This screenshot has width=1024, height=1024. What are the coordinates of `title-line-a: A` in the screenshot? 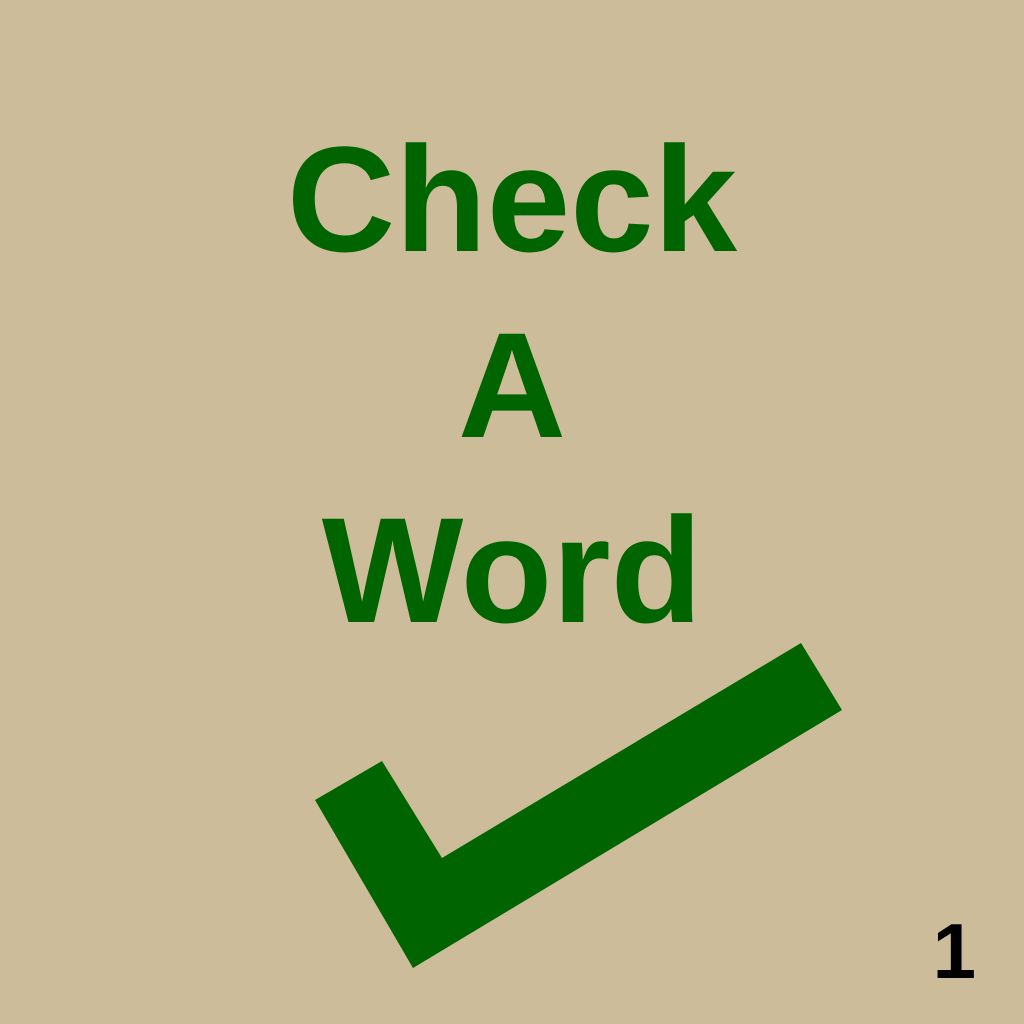 It's located at (512, 385).